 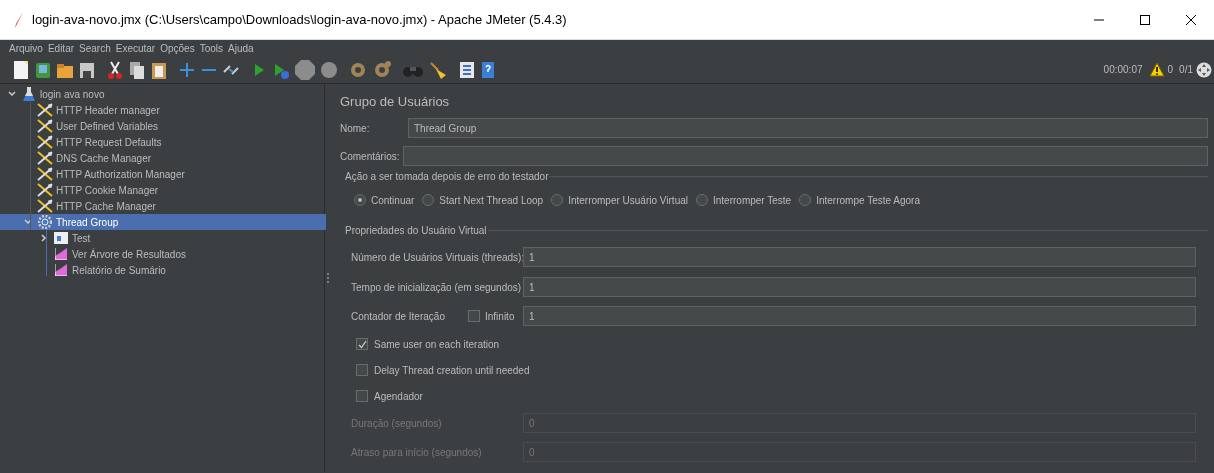 What do you see at coordinates (135, 48) in the screenshot?
I see `menu-item: Executar` at bounding box center [135, 48].